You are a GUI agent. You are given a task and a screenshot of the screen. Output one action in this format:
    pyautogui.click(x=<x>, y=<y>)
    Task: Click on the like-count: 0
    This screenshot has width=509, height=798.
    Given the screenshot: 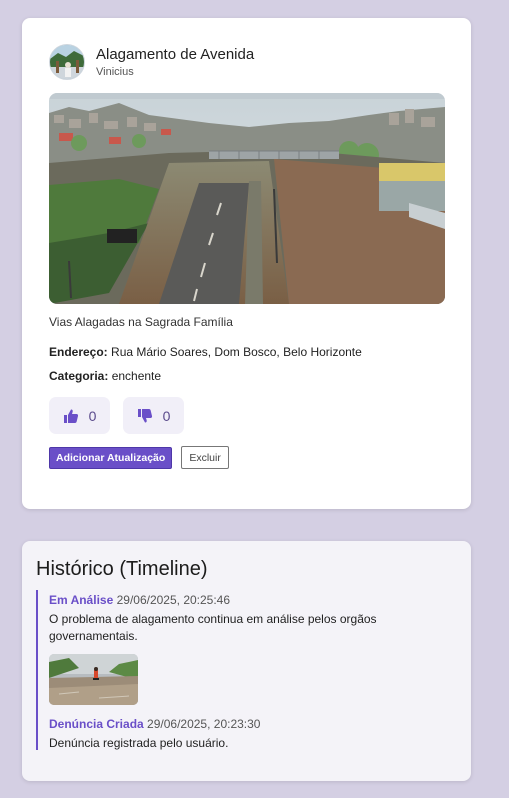 What is the action you would take?
    pyautogui.click(x=92, y=415)
    